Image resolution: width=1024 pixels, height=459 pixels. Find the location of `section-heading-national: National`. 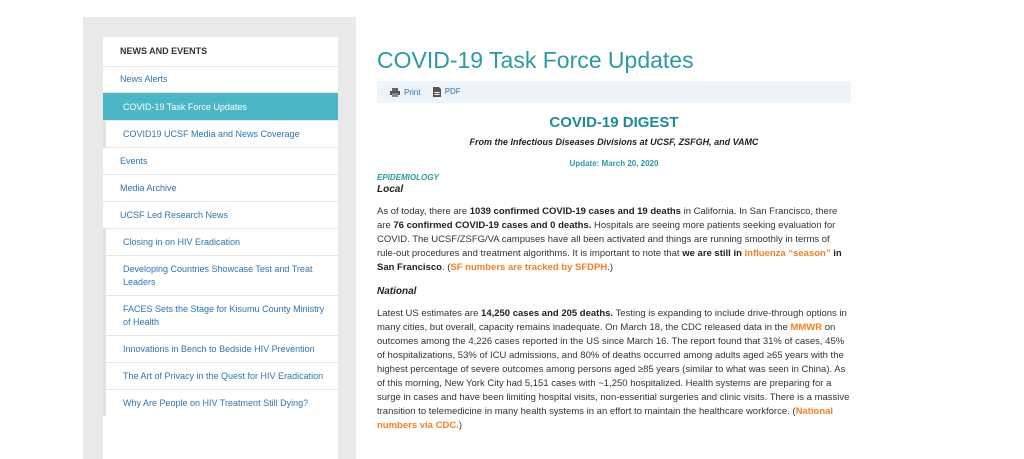

section-heading-national: National is located at coordinates (397, 291).